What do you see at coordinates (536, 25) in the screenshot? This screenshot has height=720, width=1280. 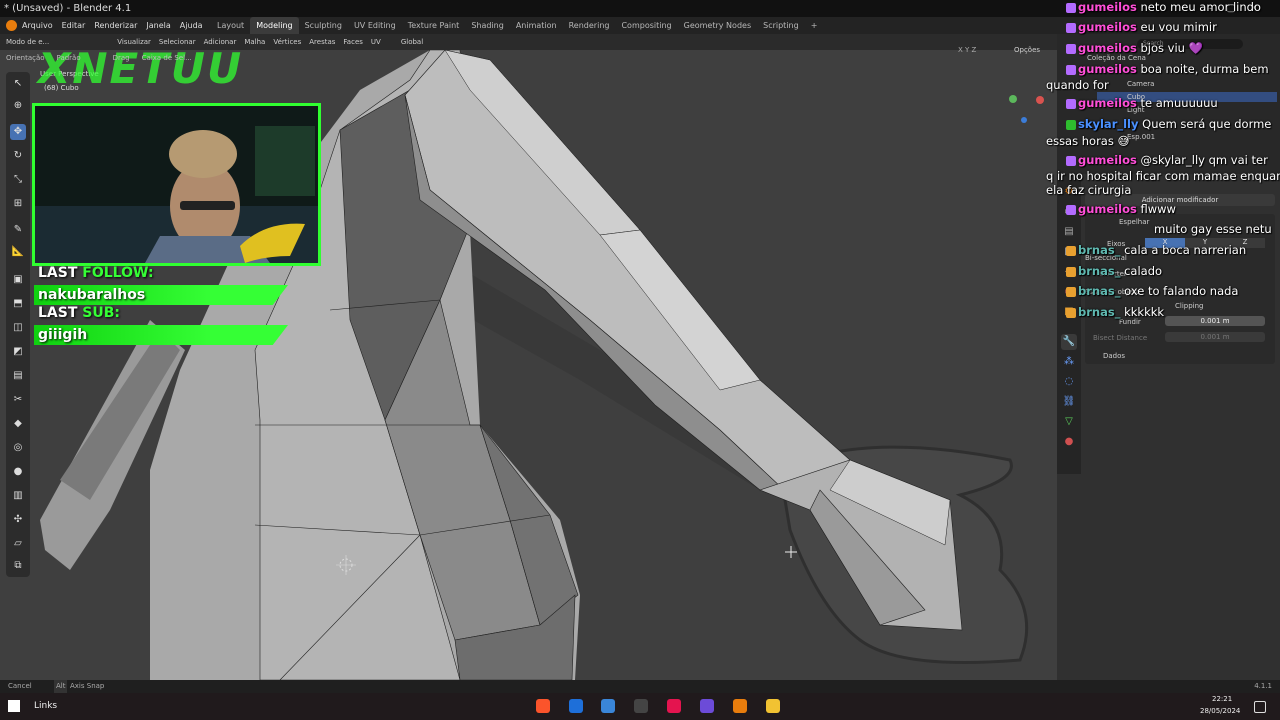 I see `workspace-tab-animation: Animation` at bounding box center [536, 25].